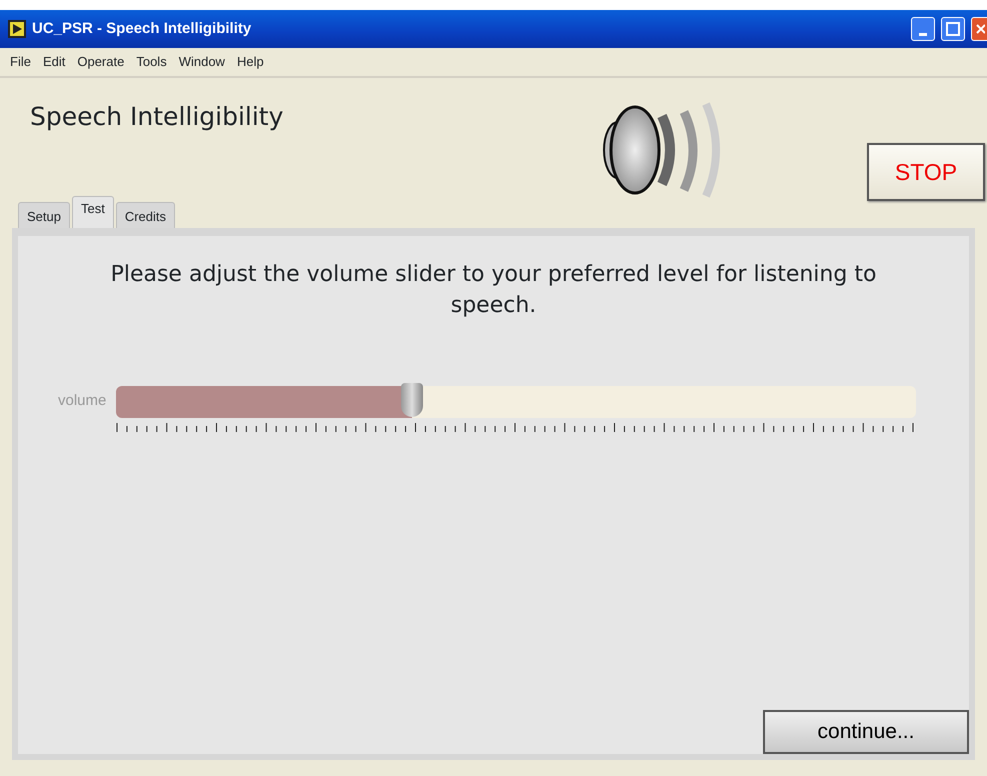  What do you see at coordinates (20, 62) in the screenshot?
I see `menu-item: File` at bounding box center [20, 62].